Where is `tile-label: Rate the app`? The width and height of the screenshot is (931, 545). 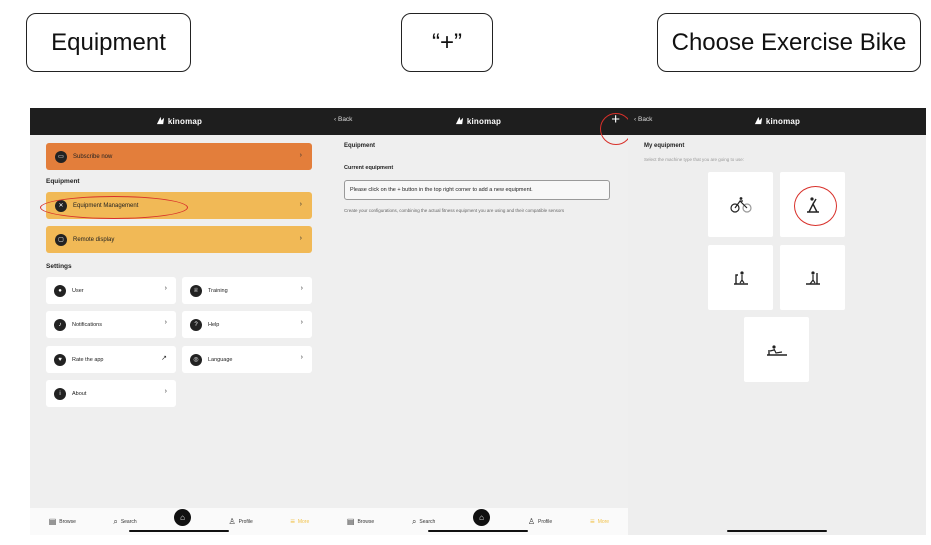 tile-label: Rate the app is located at coordinates (88, 359).